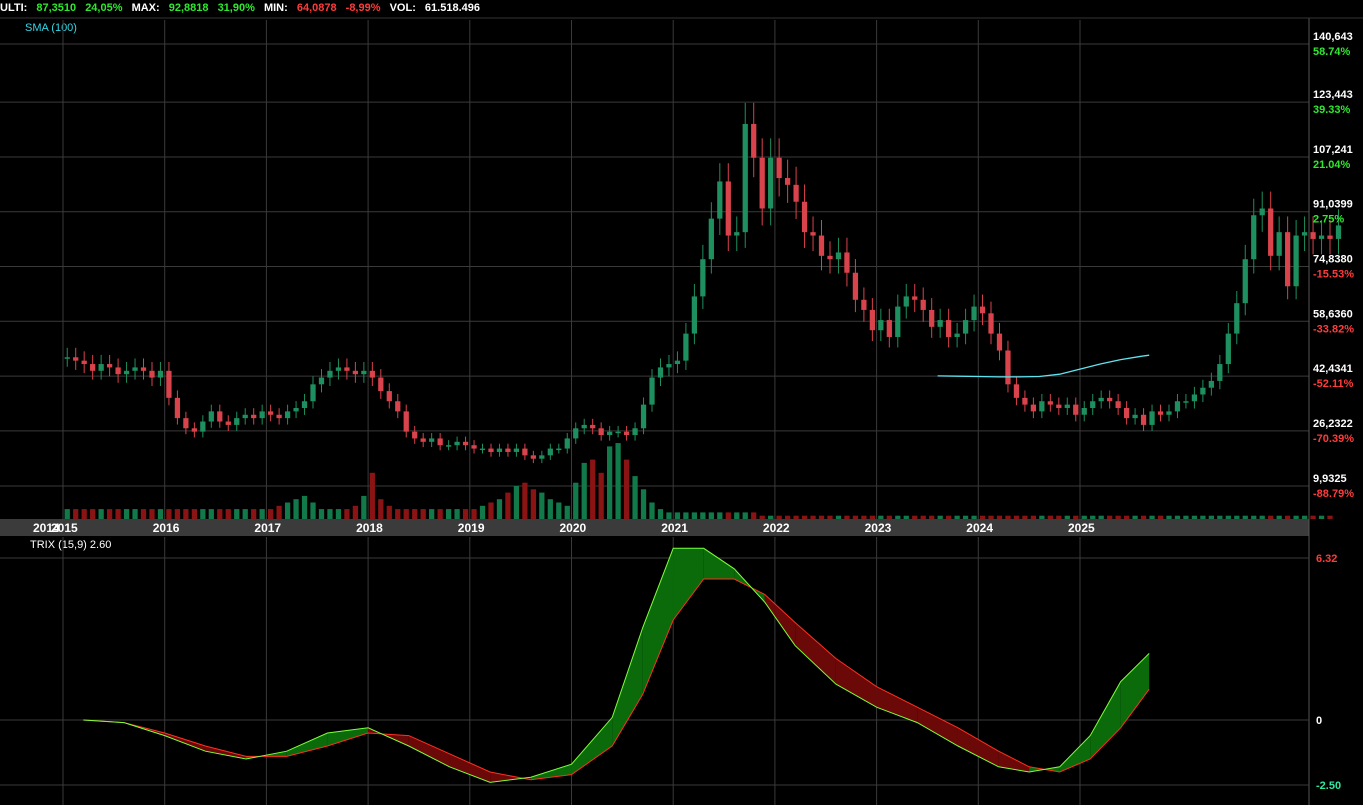  Describe the element at coordinates (369, 528) in the screenshot. I see `x-tick-label: 2018` at that location.